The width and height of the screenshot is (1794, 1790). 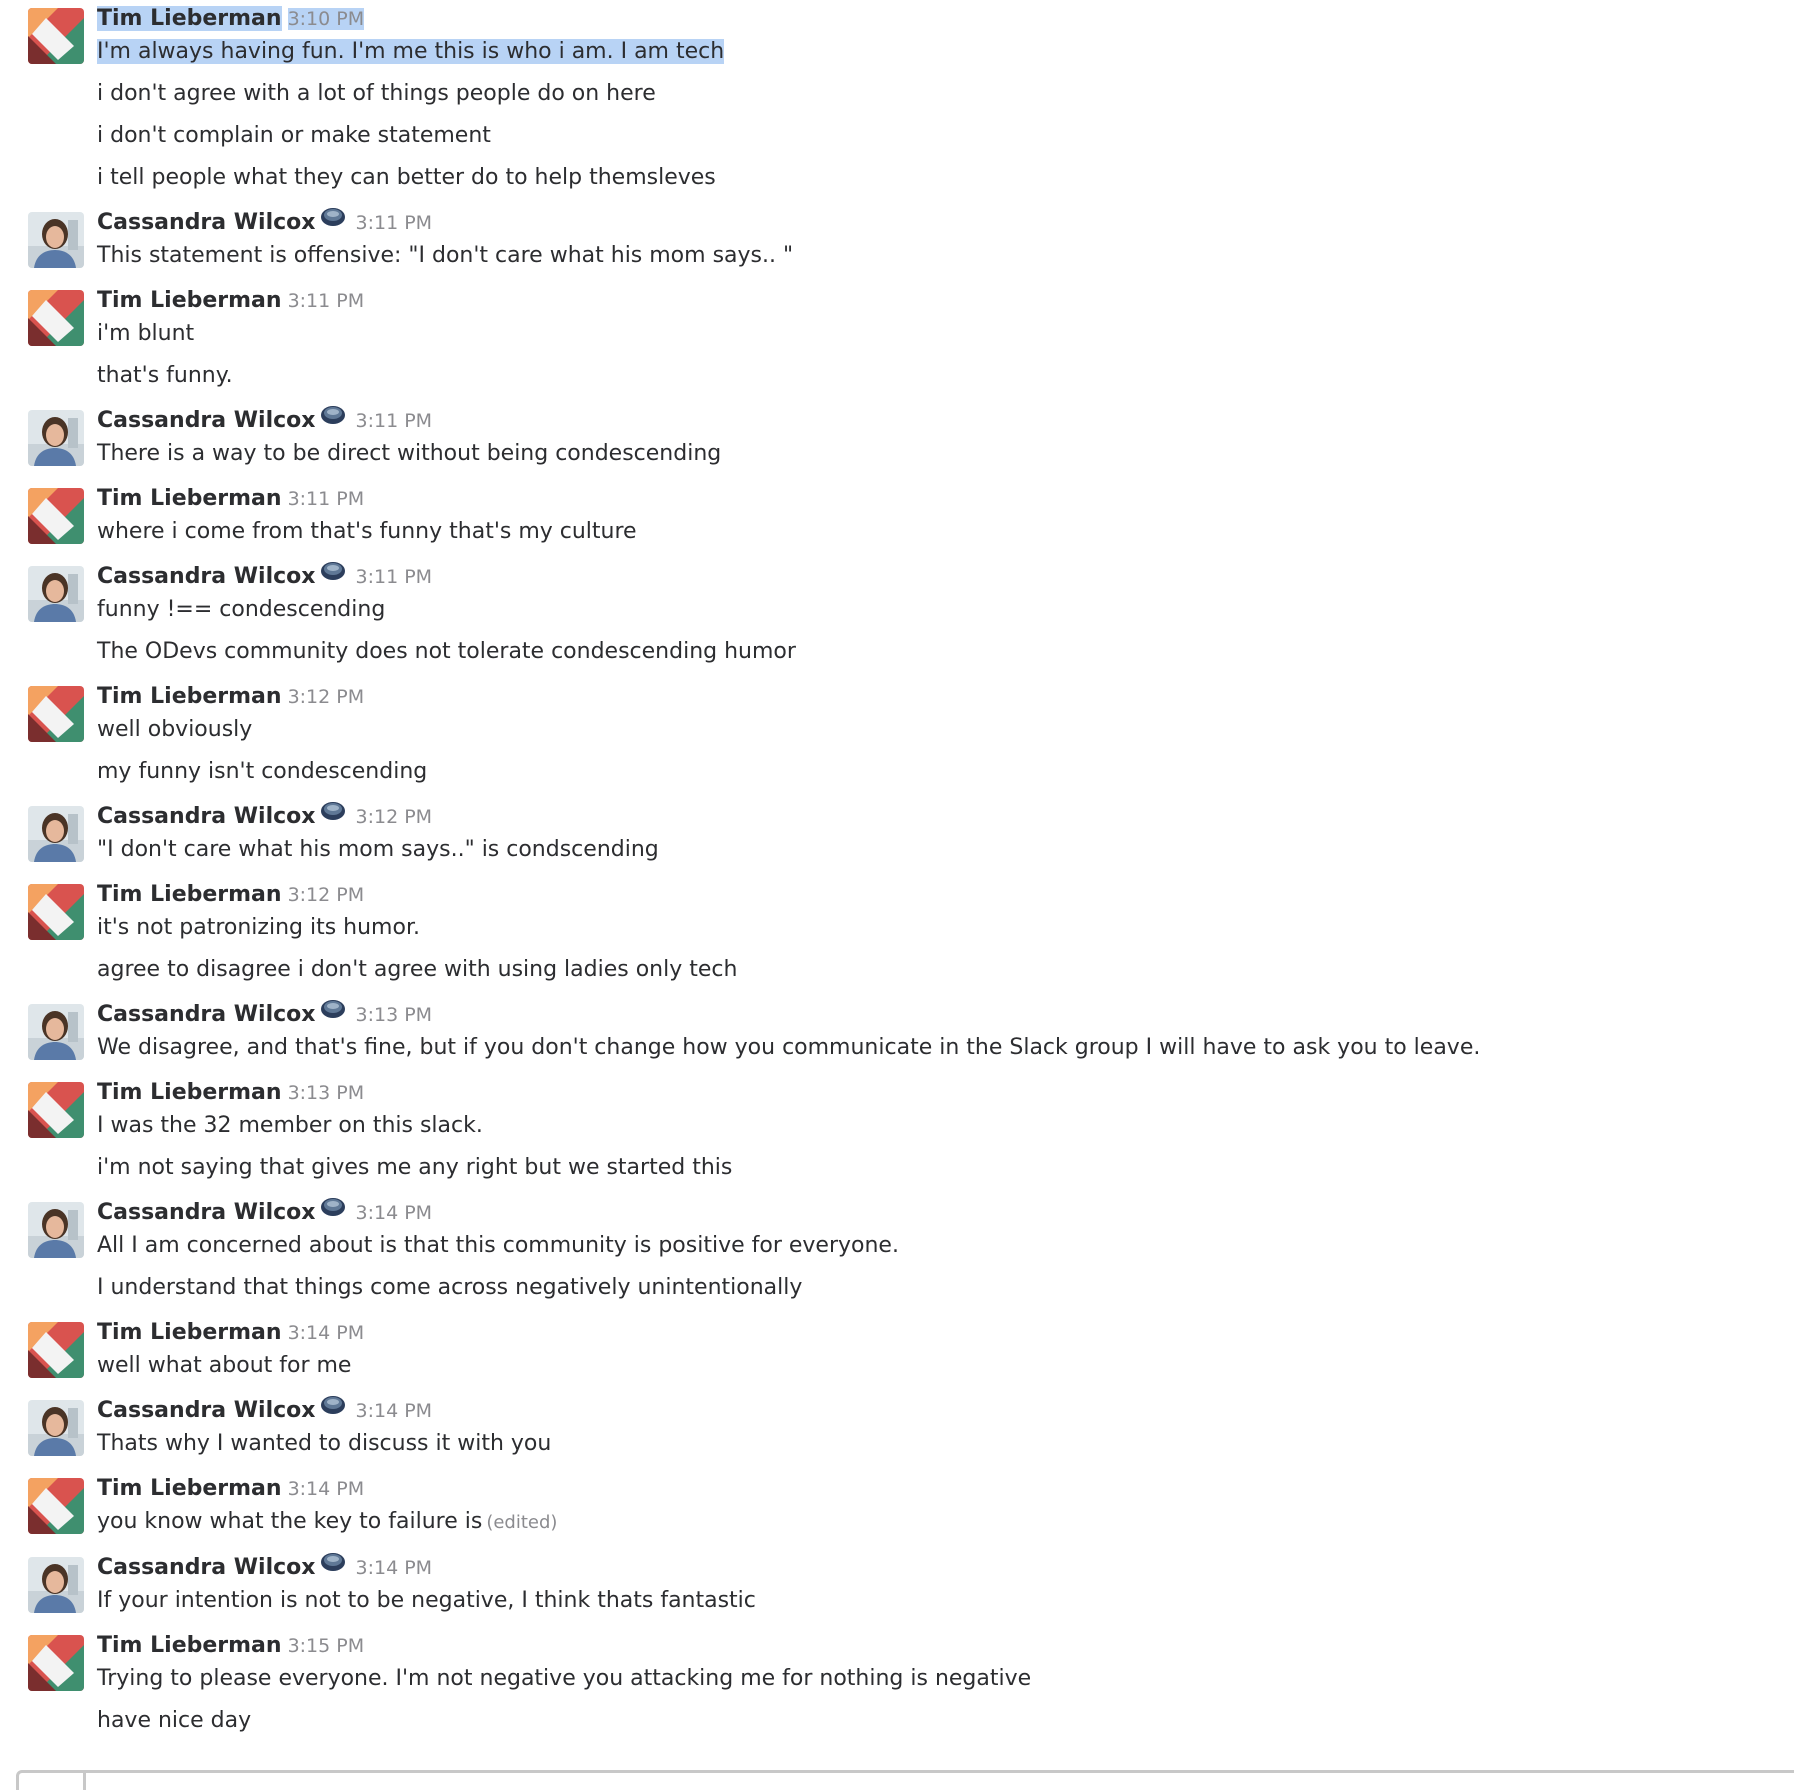 I want to click on message-header: Tim Lieberman 3:15 PM, so click(x=945, y=1646).